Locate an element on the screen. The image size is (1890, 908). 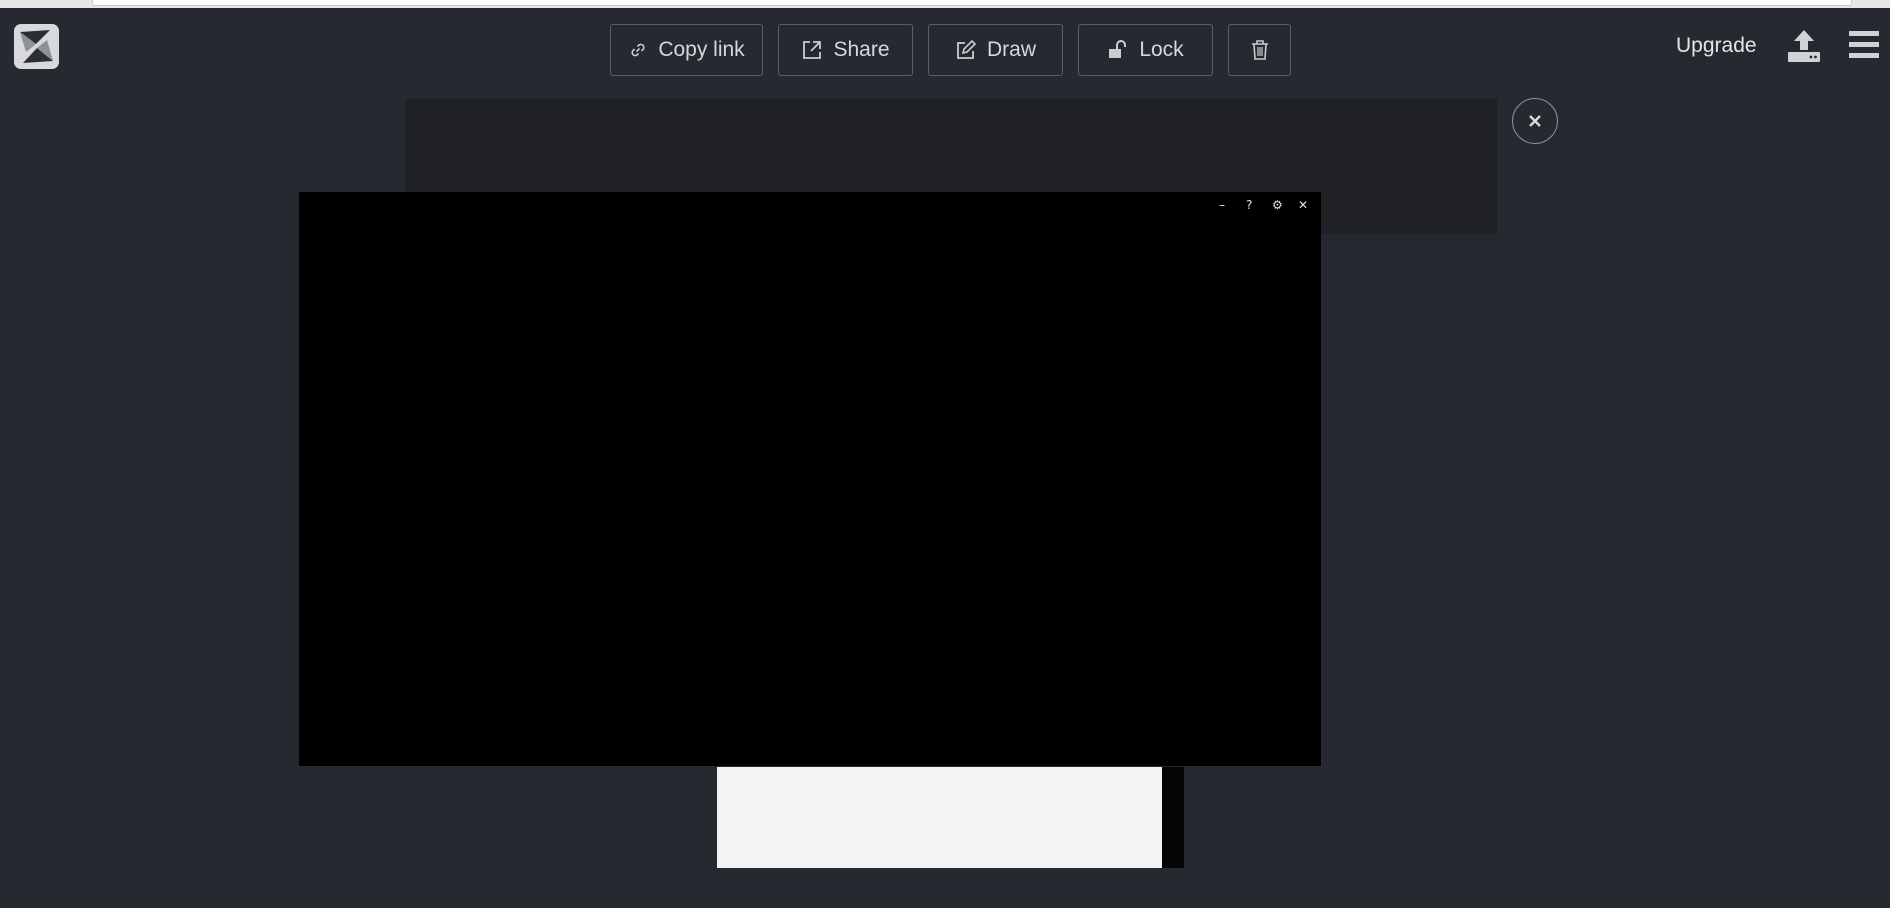
share-button: Share is located at coordinates (845, 50).